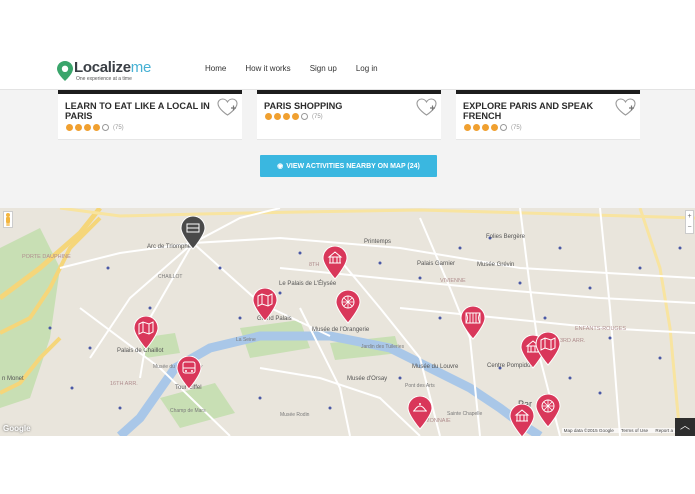  I want to click on hotel-icon, so click(193, 233).